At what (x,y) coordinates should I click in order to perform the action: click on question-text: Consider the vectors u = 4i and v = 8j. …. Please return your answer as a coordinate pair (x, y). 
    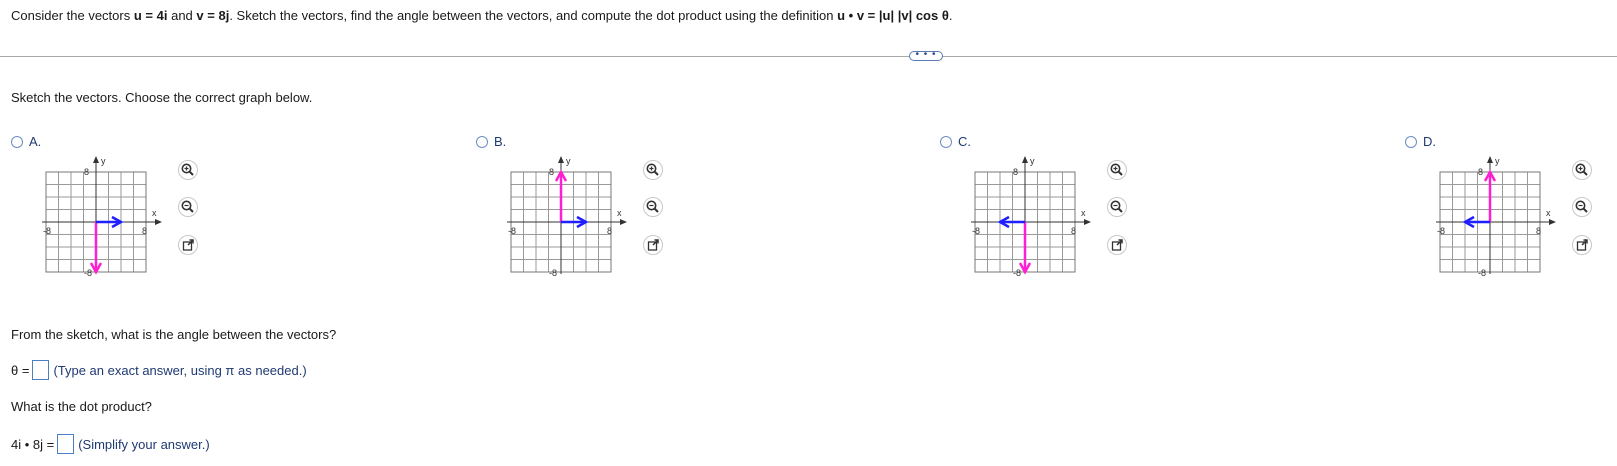
    Looking at the image, I should click on (482, 15).